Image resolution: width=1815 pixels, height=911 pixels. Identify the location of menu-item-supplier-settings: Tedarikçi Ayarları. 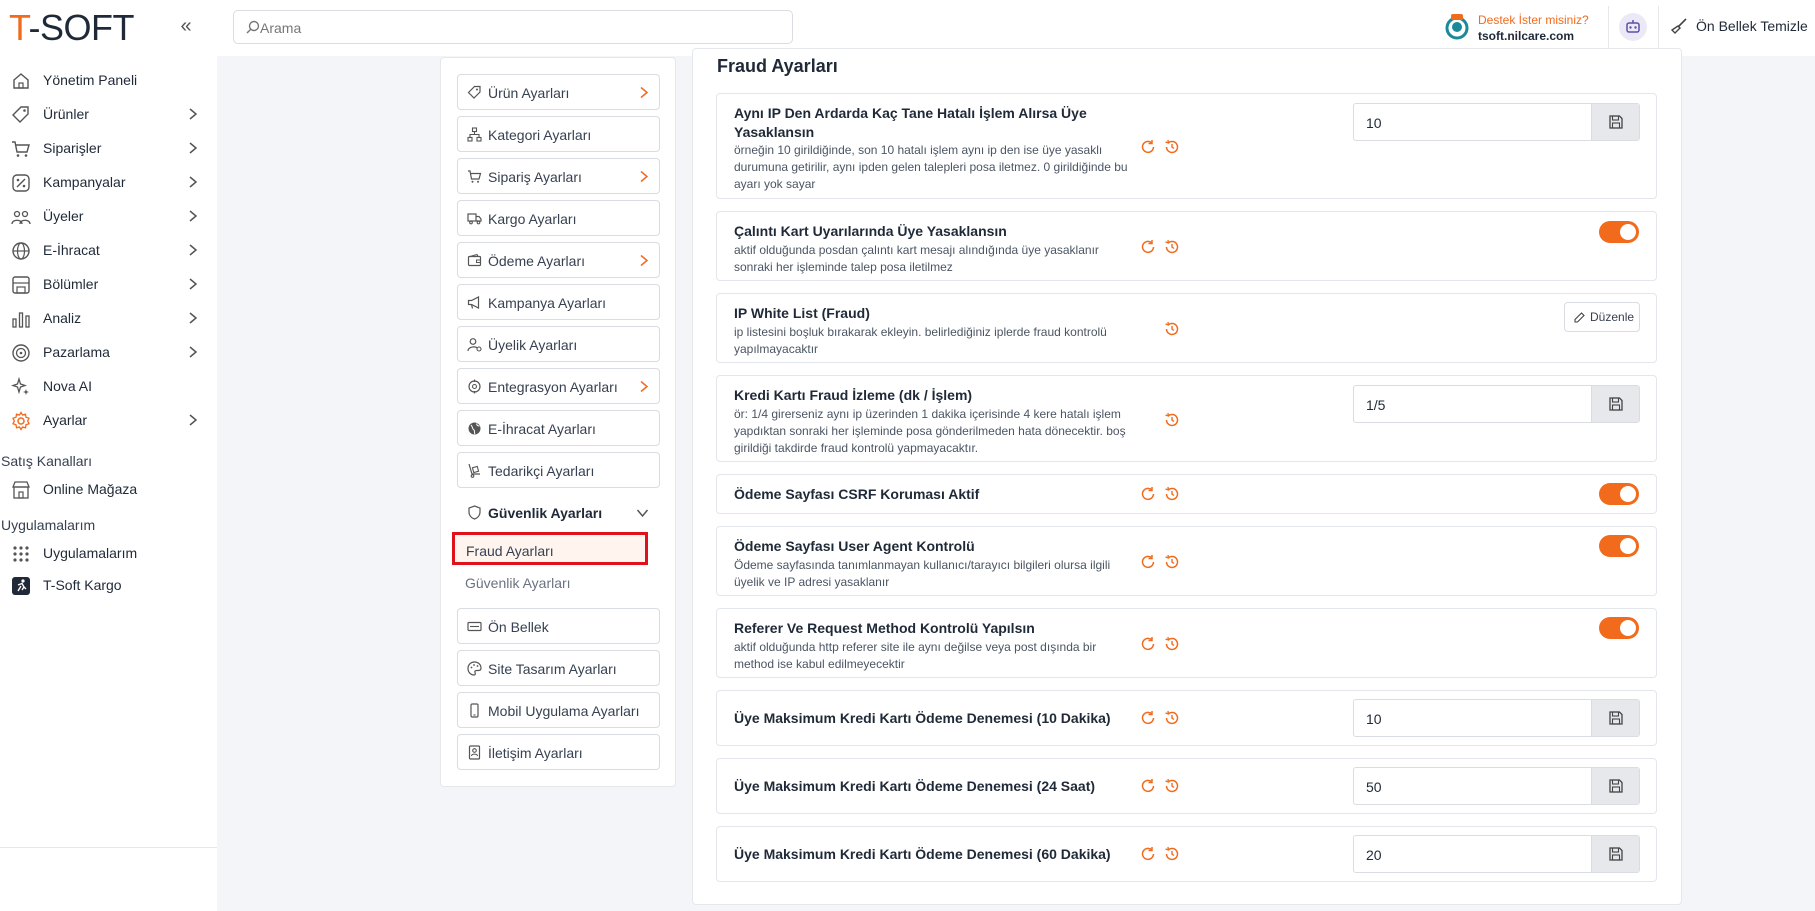
(558, 470).